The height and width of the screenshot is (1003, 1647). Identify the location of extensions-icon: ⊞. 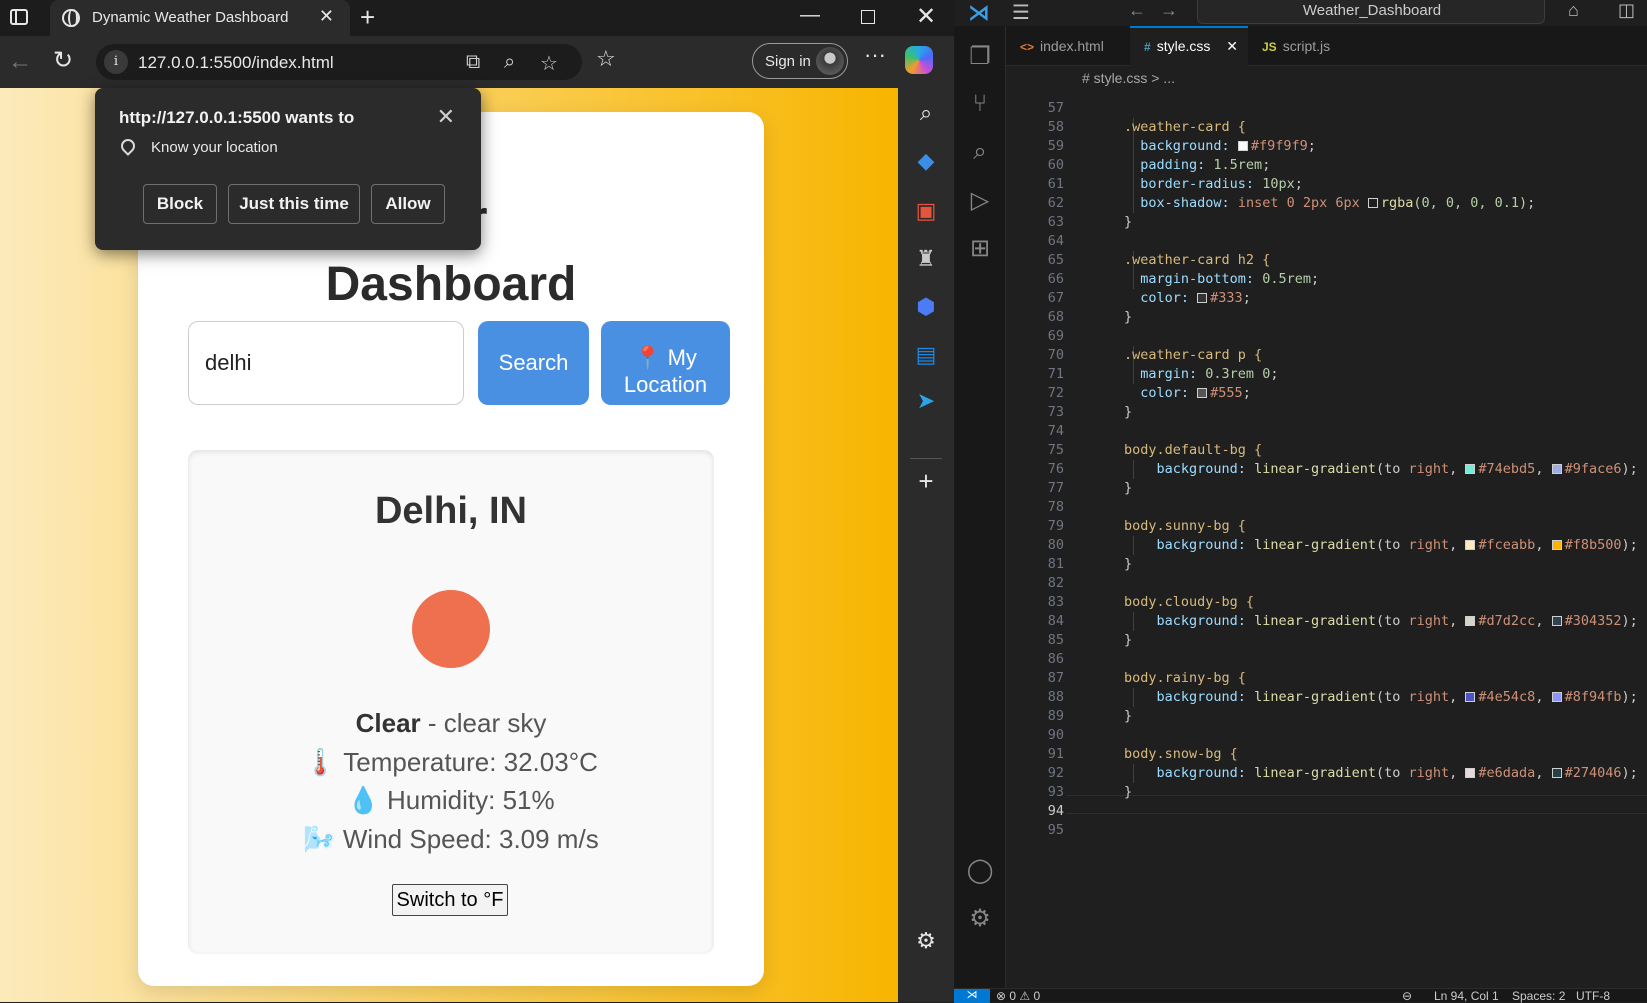
(980, 248).